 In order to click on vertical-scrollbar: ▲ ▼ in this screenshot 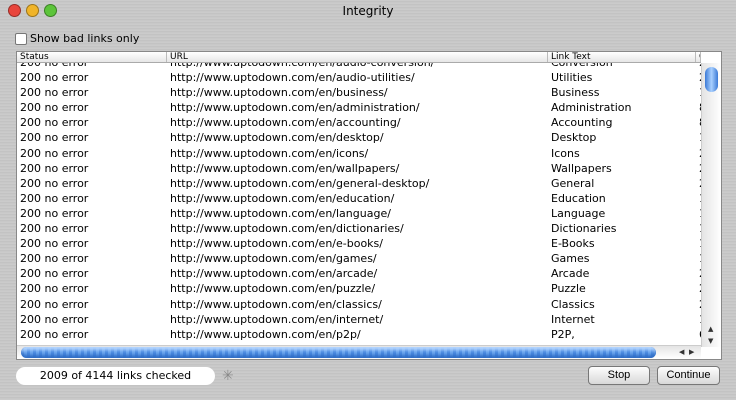, I will do `click(711, 205)`.